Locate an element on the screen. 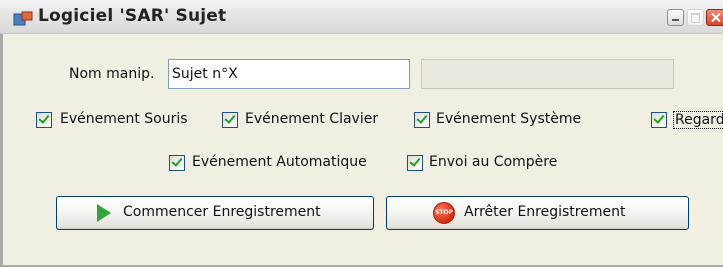  checkbox-automatique-box is located at coordinates (177, 163).